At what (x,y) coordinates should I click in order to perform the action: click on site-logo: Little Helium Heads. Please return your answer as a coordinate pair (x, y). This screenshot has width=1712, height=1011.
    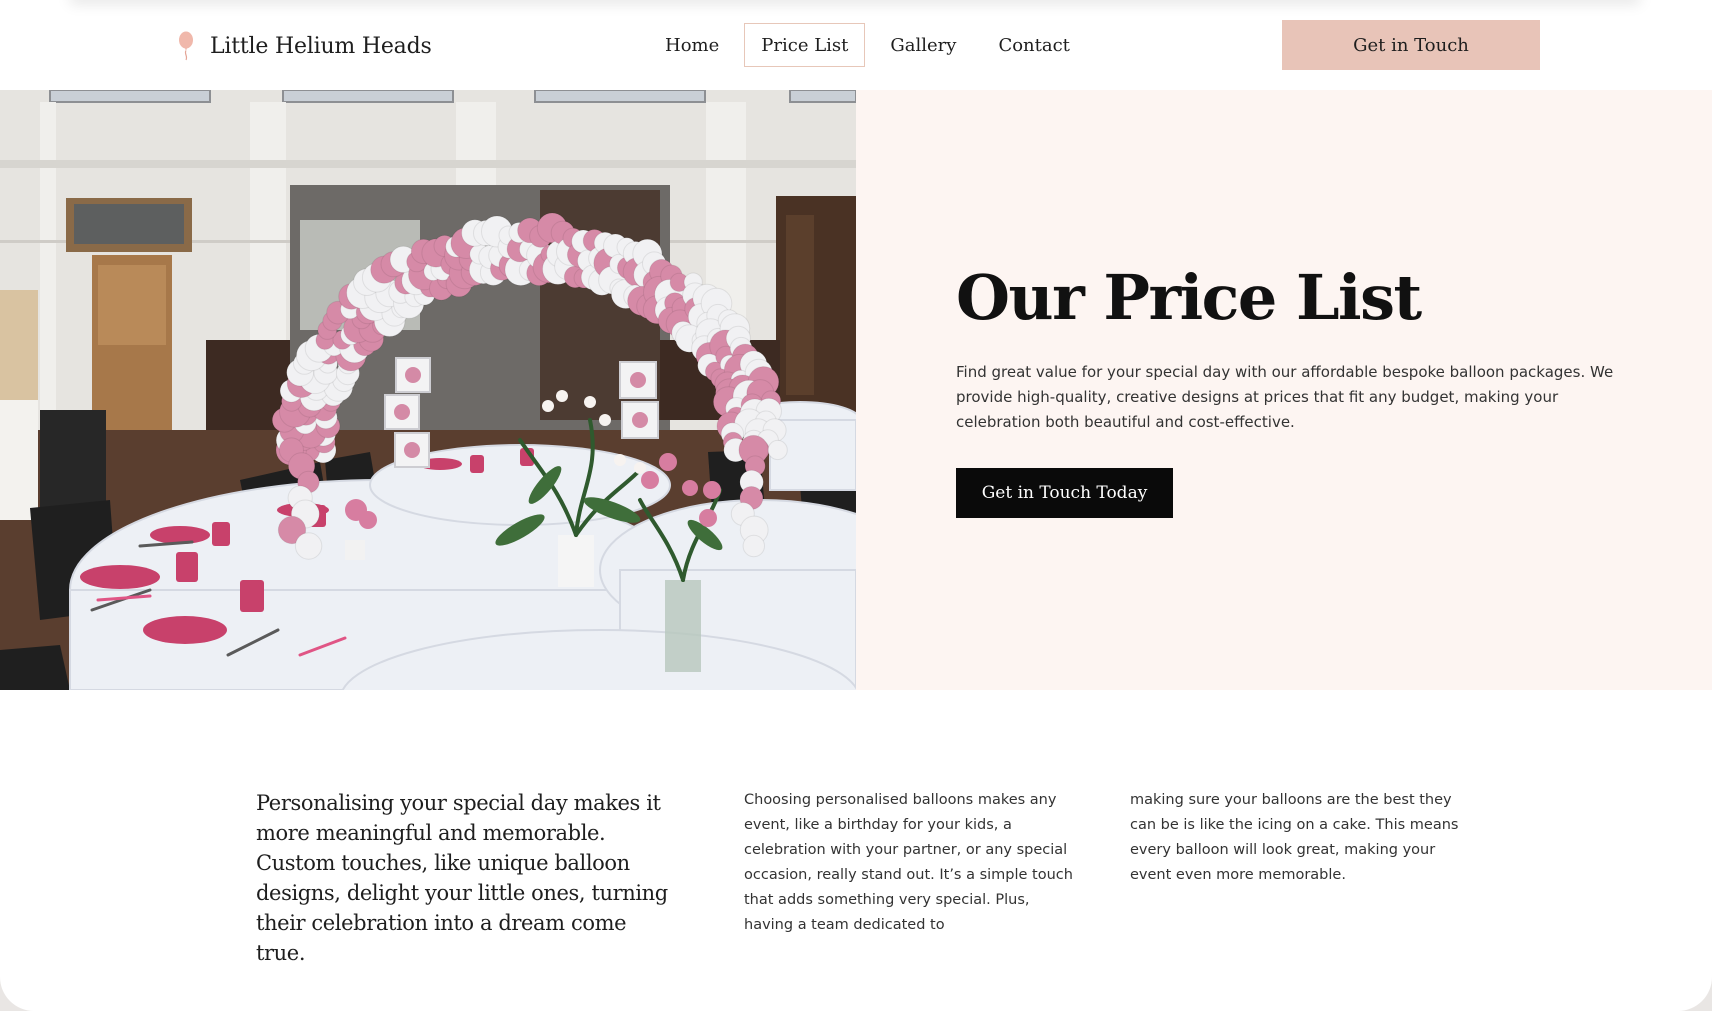
    Looking at the image, I should click on (304, 46).